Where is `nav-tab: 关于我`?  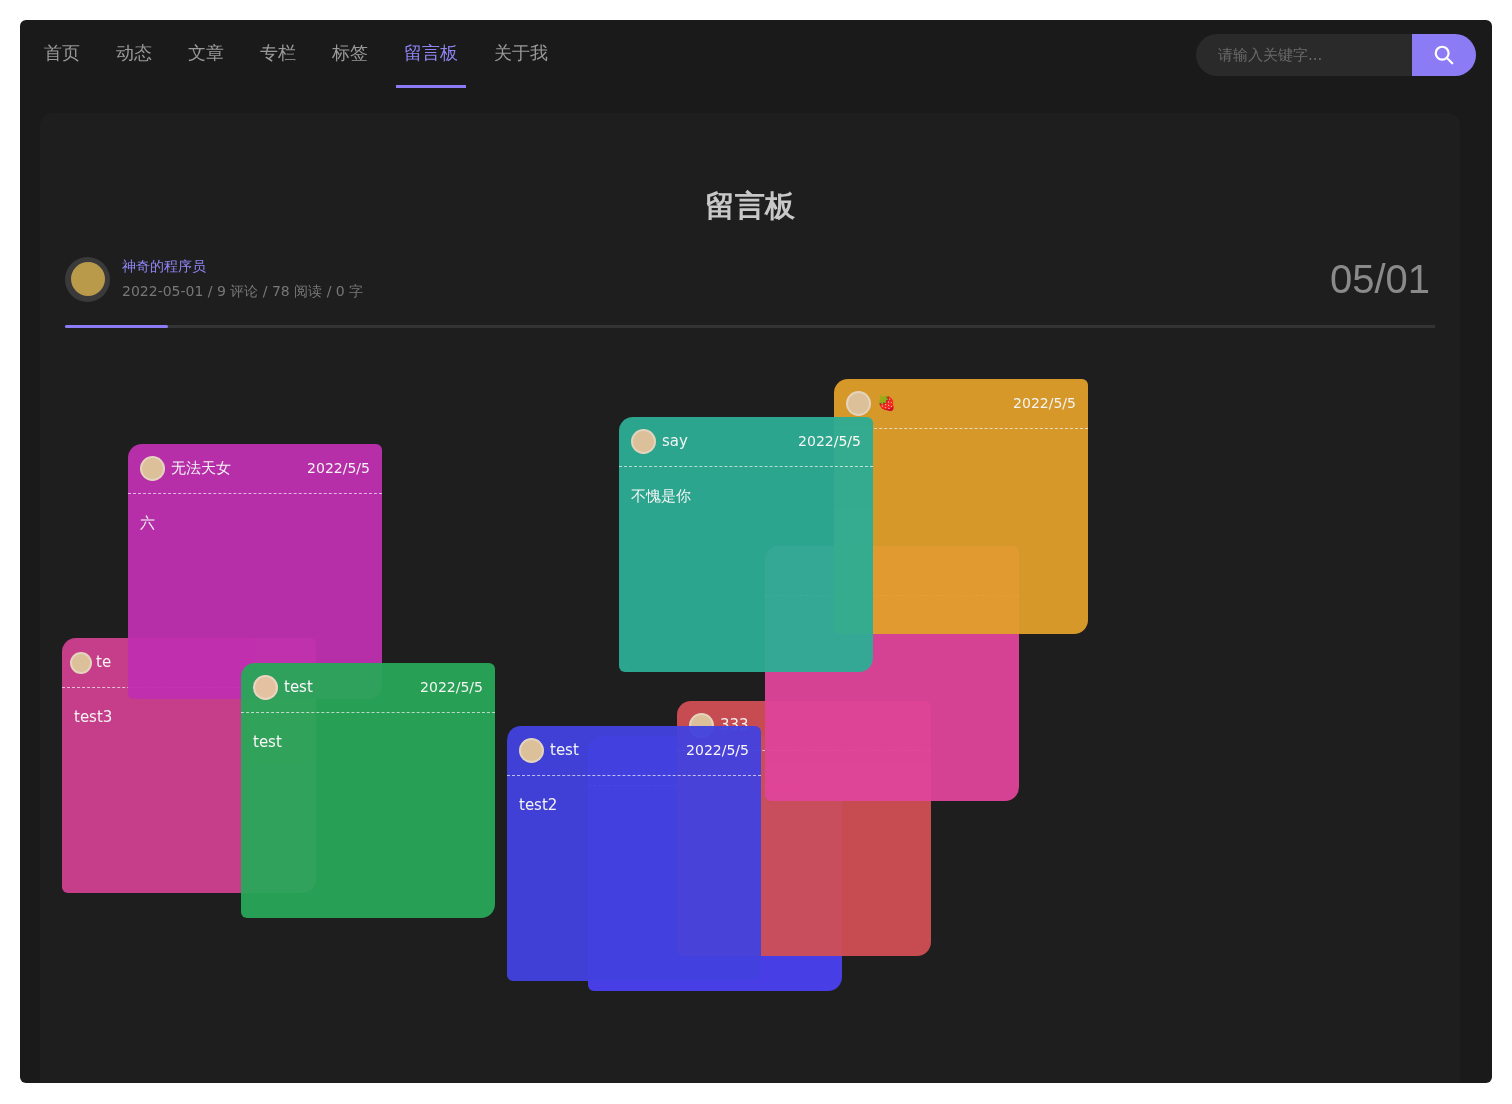 nav-tab: 关于我 is located at coordinates (521, 54).